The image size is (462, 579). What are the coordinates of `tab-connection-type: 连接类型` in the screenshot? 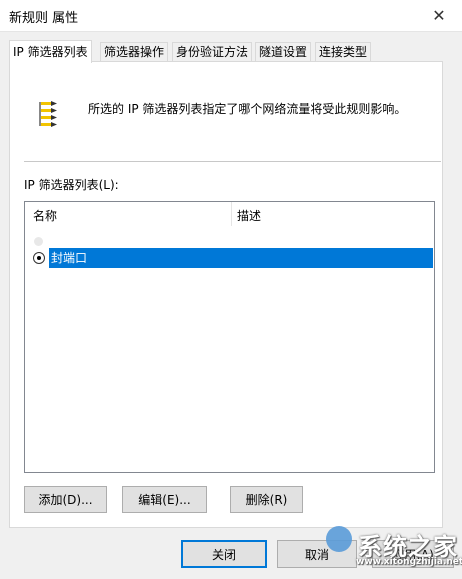 It's located at (343, 52).